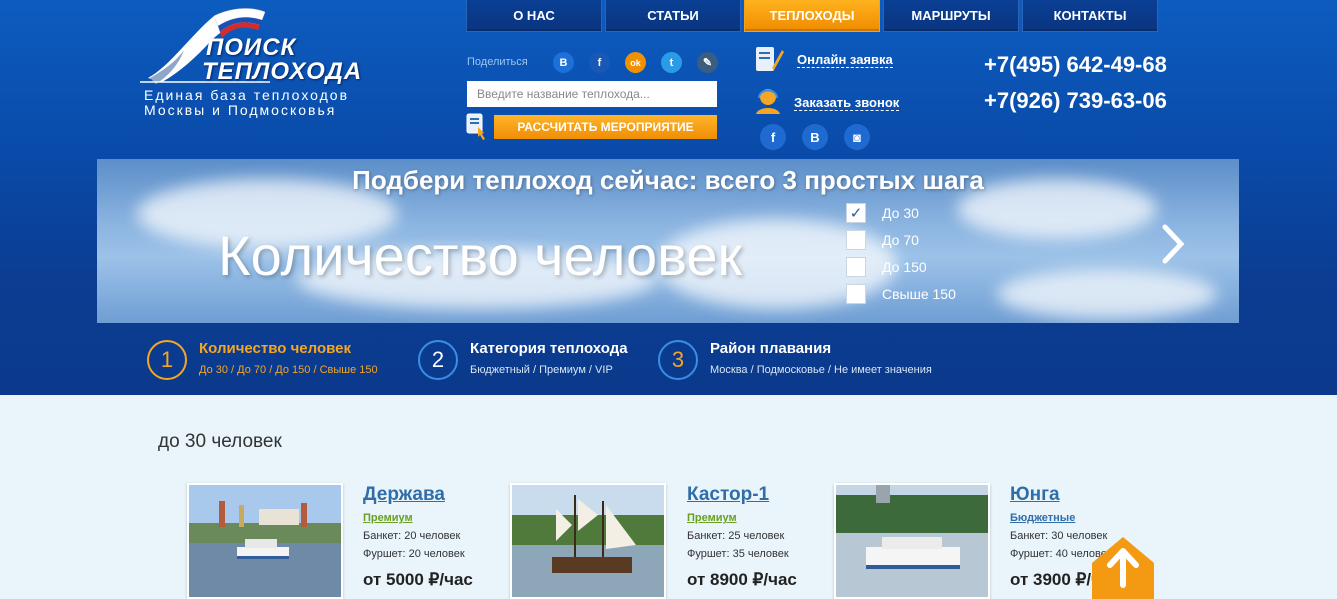 The height and width of the screenshot is (599, 1337). I want to click on option-label: До 70, so click(900, 240).